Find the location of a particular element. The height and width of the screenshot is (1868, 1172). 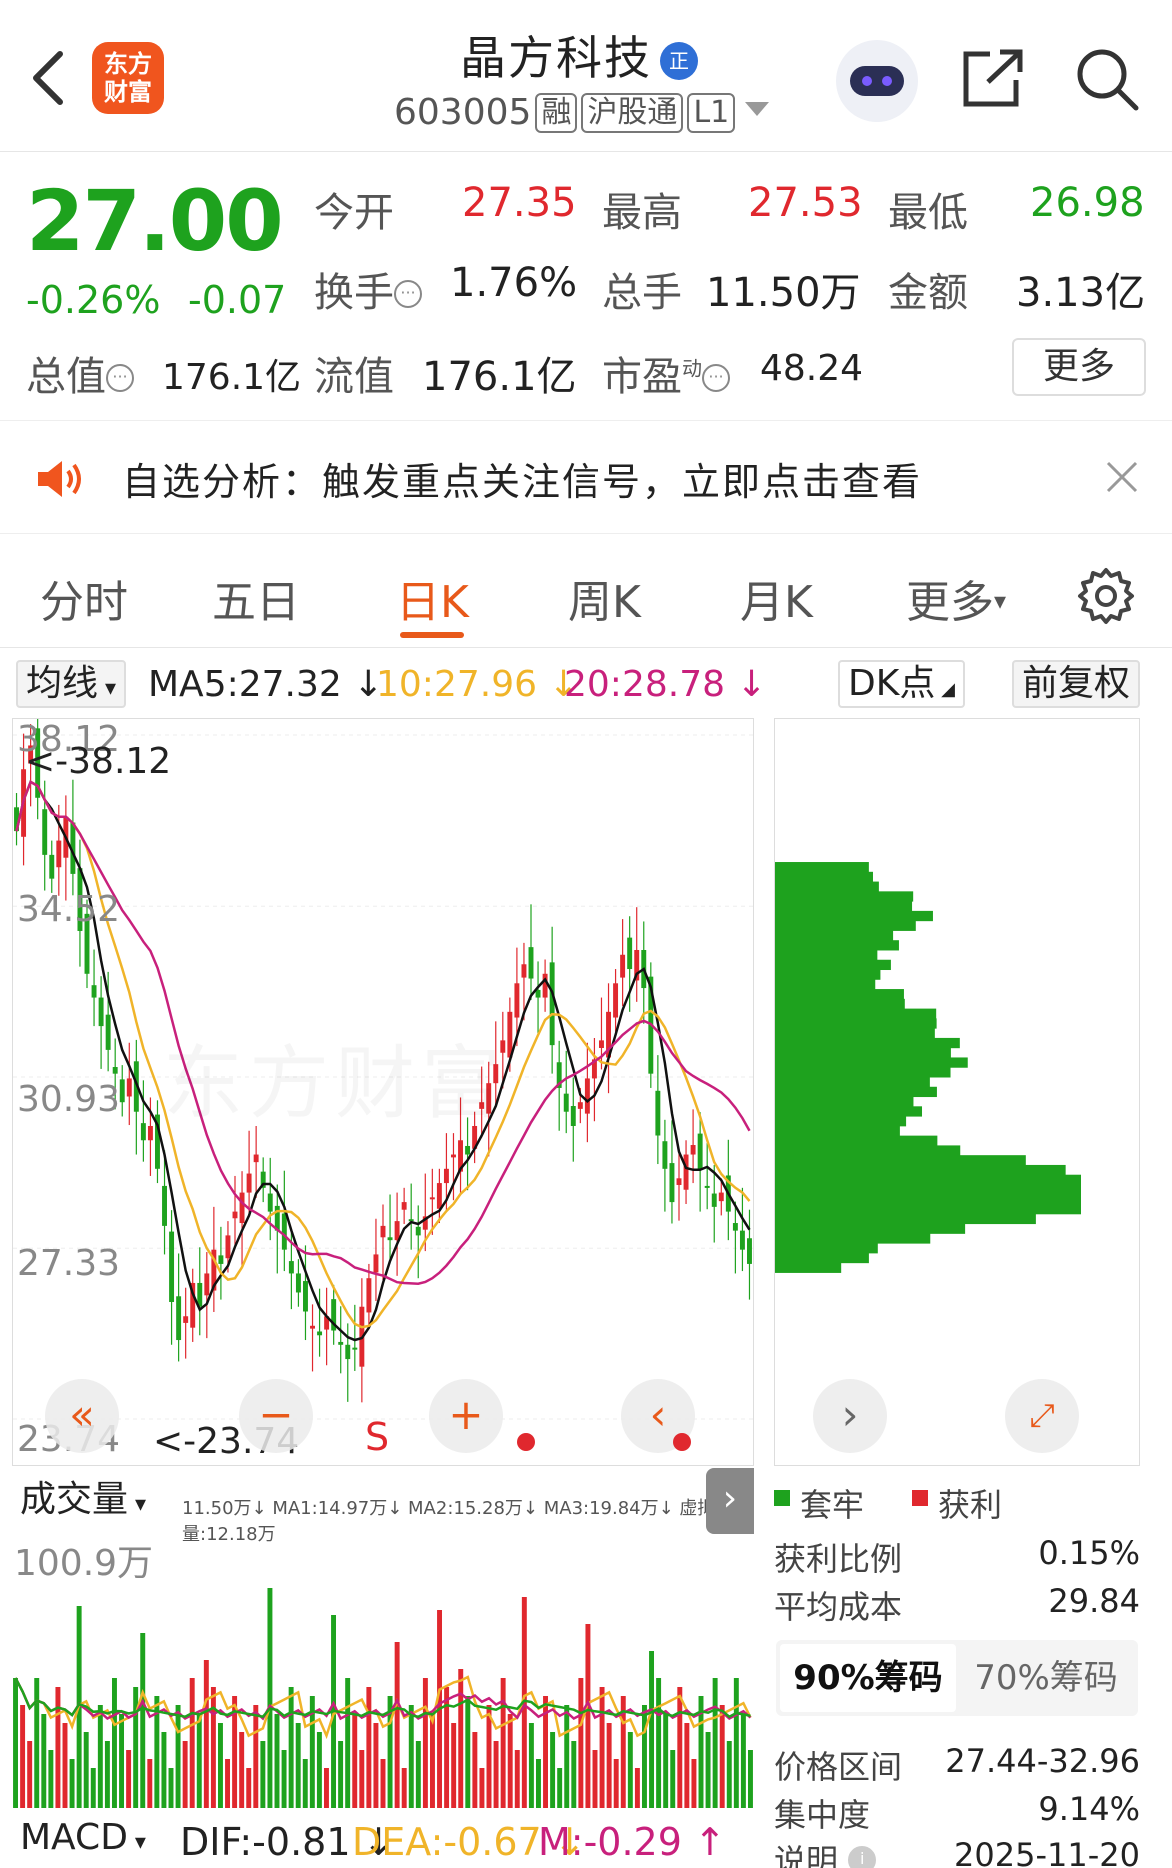

logo-text-2: 财富 is located at coordinates (128, 92).